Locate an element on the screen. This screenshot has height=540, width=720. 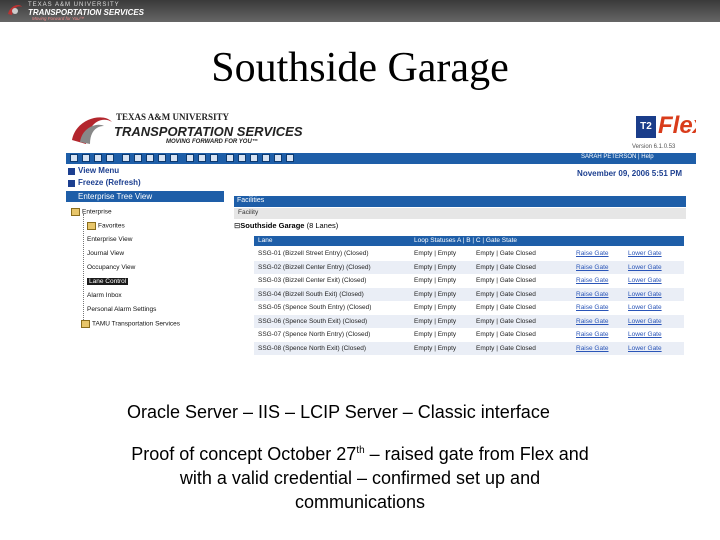
tool-icon-d is located at coordinates (230, 158).